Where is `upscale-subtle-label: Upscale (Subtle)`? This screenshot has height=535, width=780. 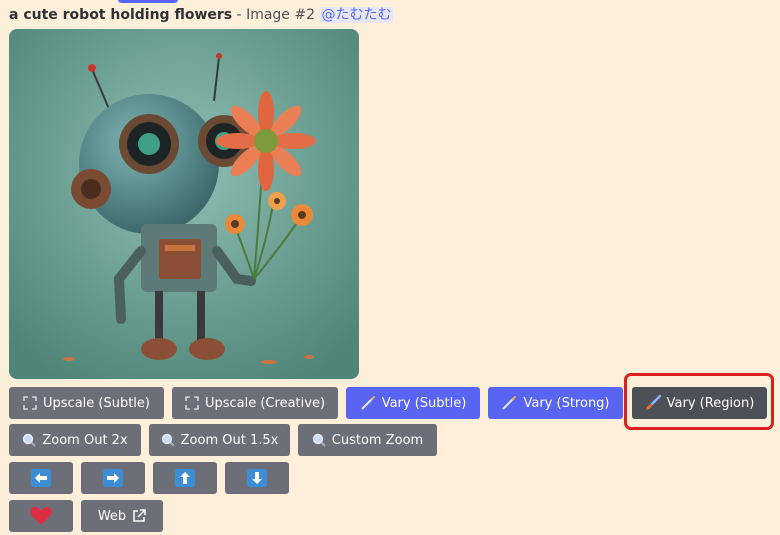 upscale-subtle-label: Upscale (Subtle) is located at coordinates (96, 403).